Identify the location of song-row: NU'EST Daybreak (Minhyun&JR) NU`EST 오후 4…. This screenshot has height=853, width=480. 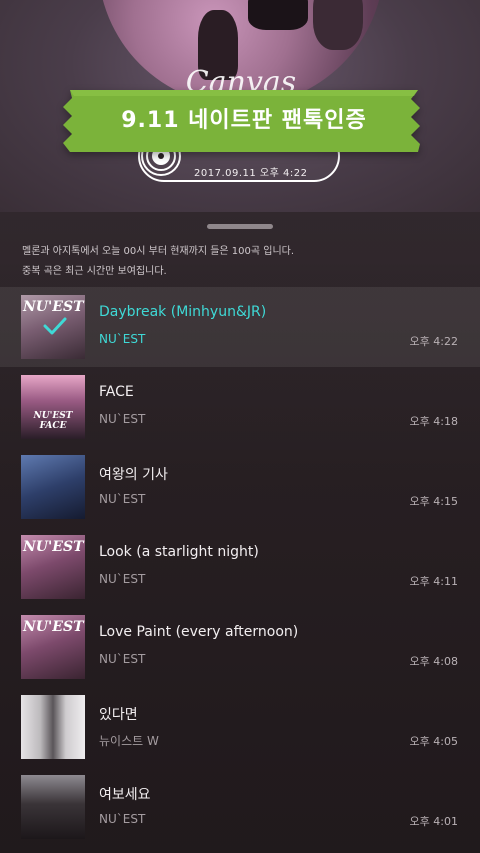
(240, 327).